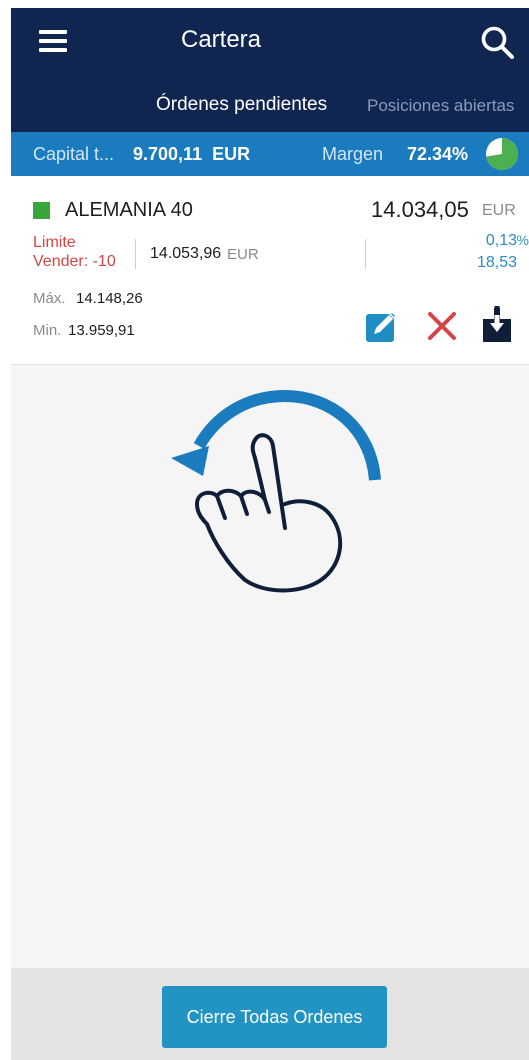 The width and height of the screenshot is (529, 1060). Describe the element at coordinates (241, 105) in the screenshot. I see `tab-pending-orders: Órdenes pendientes` at that location.